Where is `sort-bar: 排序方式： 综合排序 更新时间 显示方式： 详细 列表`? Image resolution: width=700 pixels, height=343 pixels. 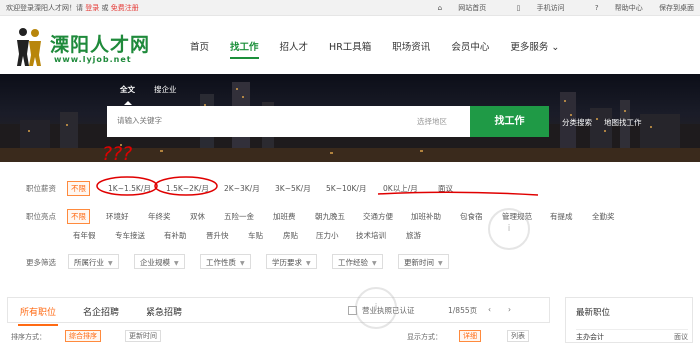 sort-bar: 排序方式： 综合排序 更新时间 显示方式： 详细 列表 is located at coordinates (278, 336).